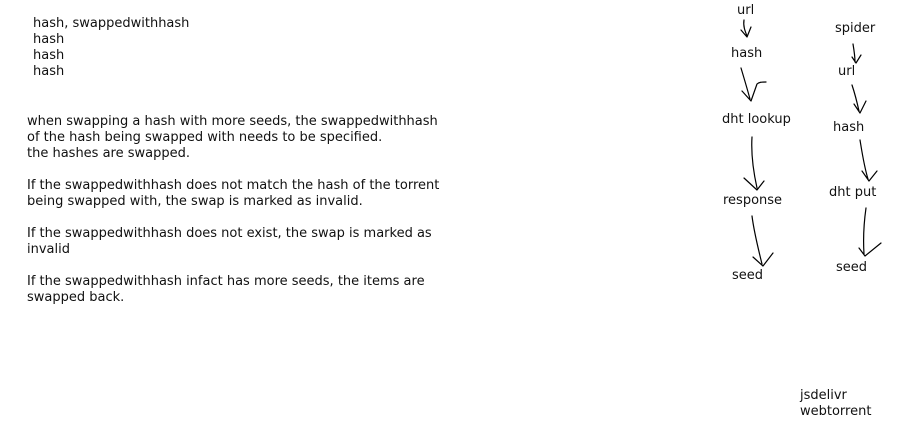 This screenshot has height=446, width=913. I want to click on flow-right-seed: seed, so click(852, 267).